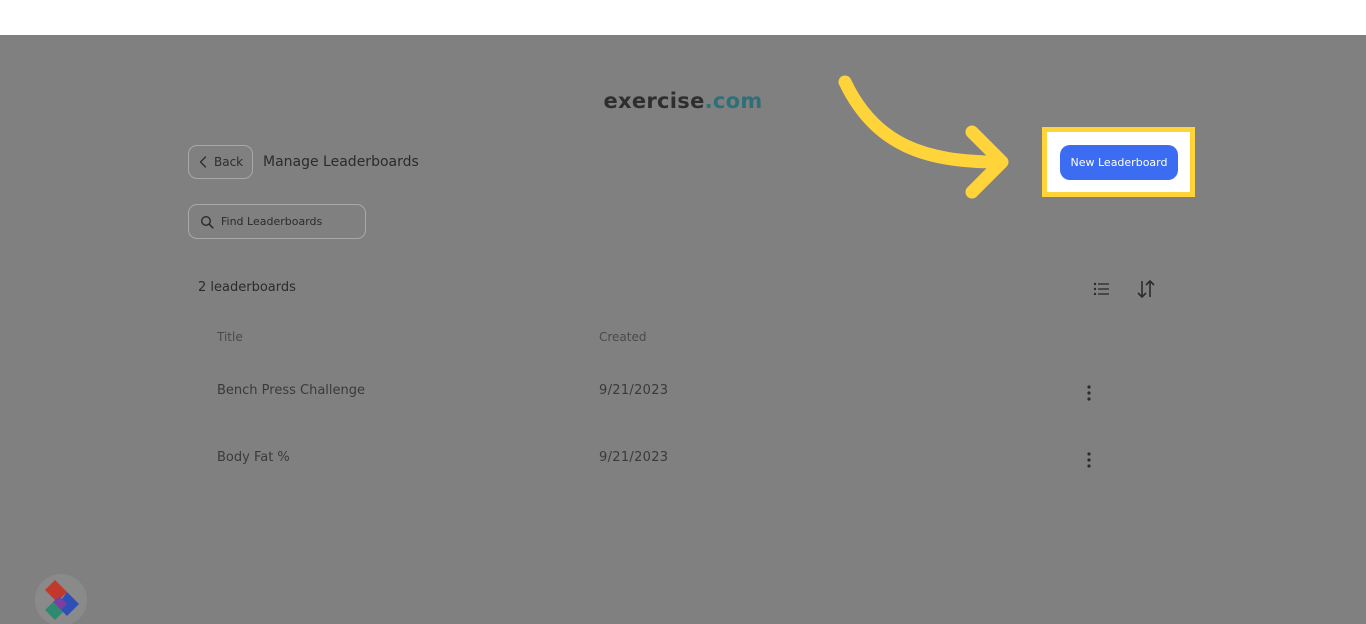 The image size is (1366, 624). What do you see at coordinates (654, 101) in the screenshot?
I see `brand-name: exercise` at bounding box center [654, 101].